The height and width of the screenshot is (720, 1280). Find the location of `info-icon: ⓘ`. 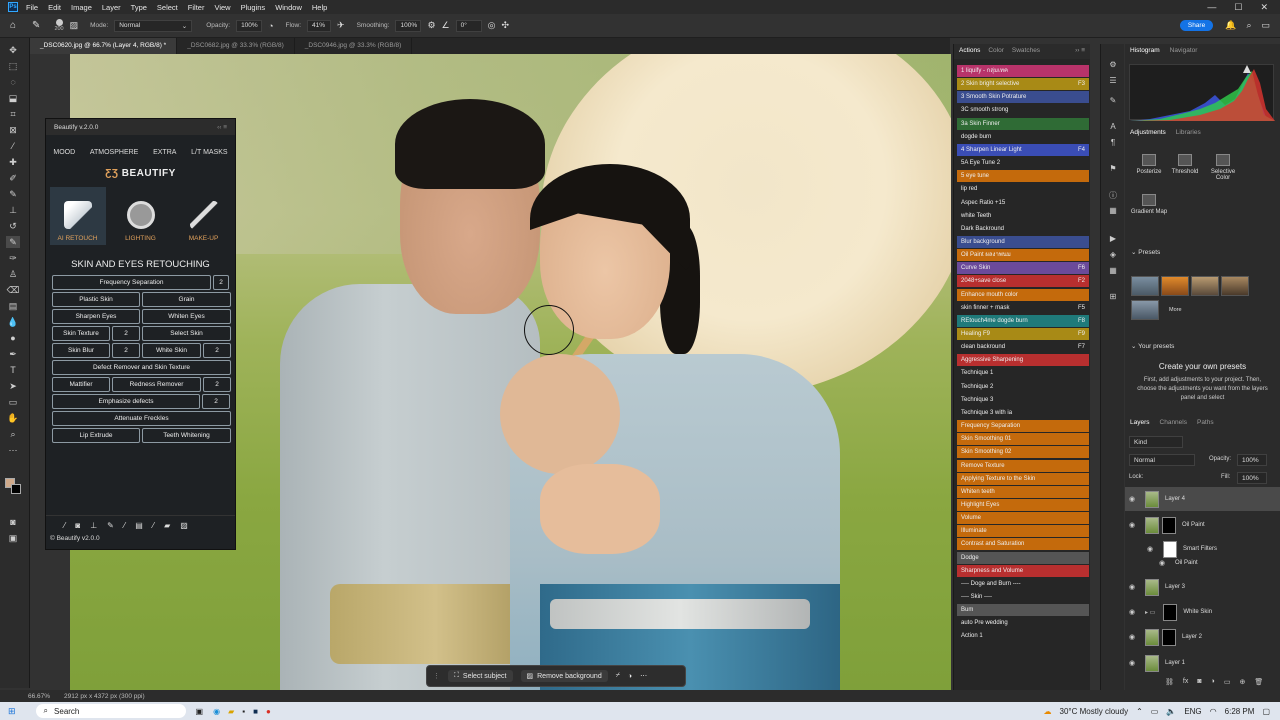

info-icon: ⓘ is located at coordinates (1113, 196).